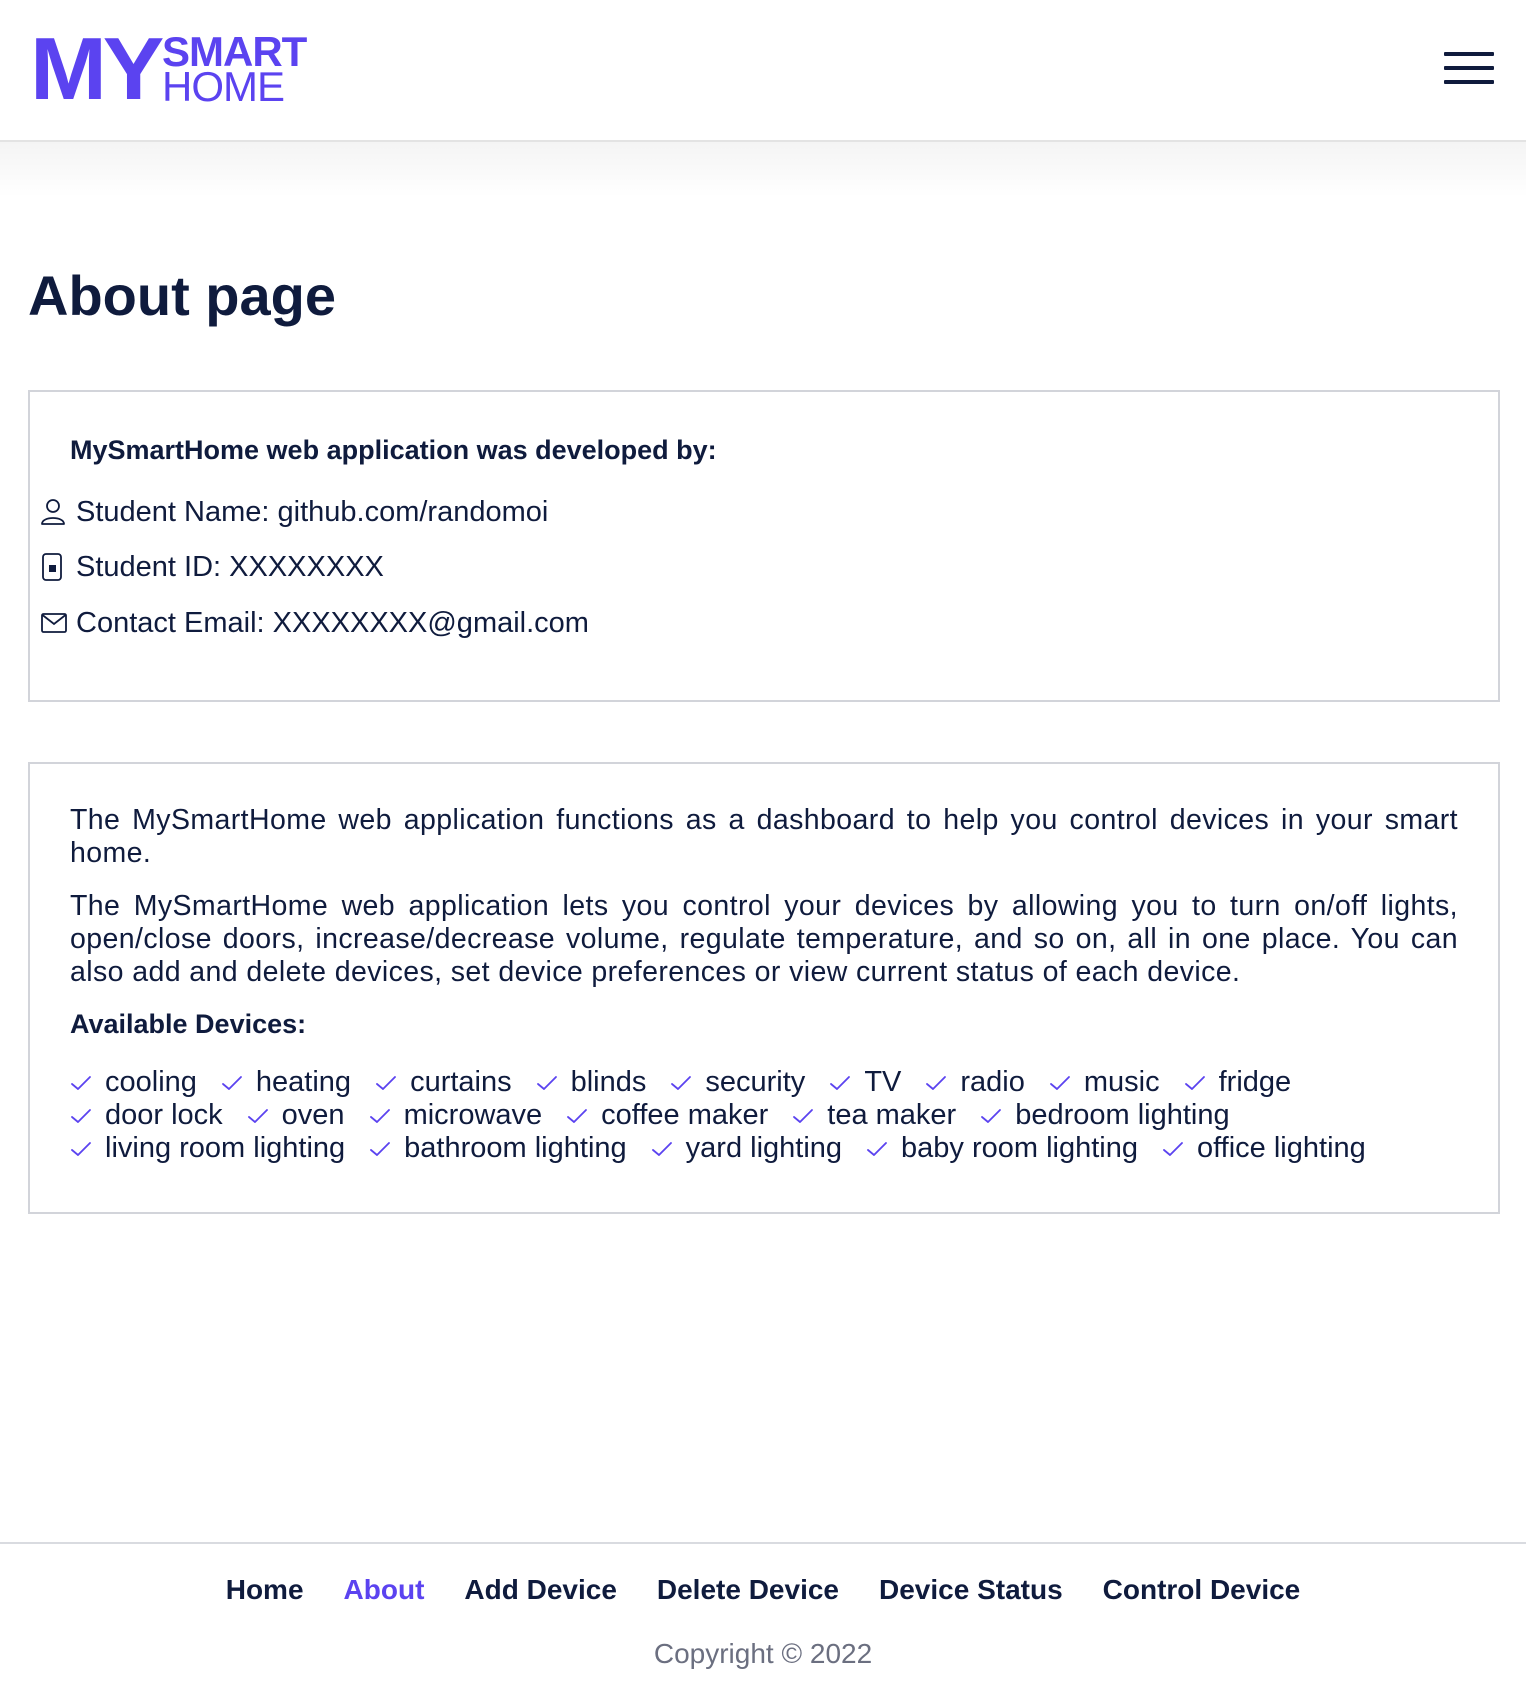 The image size is (1526, 1686). I want to click on footer-link-add-device: Add Device, so click(540, 1590).